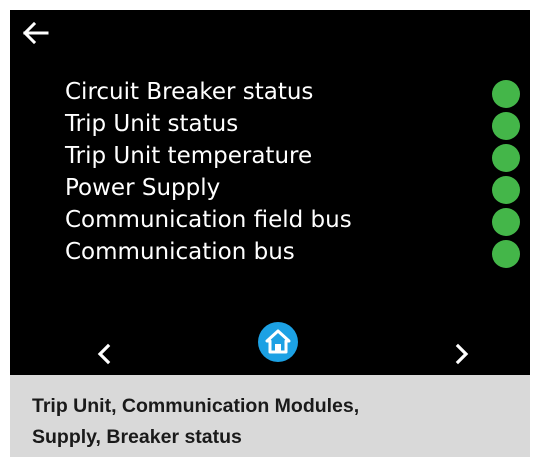  What do you see at coordinates (189, 92) in the screenshot?
I see `status-label: Circuit Breaker status` at bounding box center [189, 92].